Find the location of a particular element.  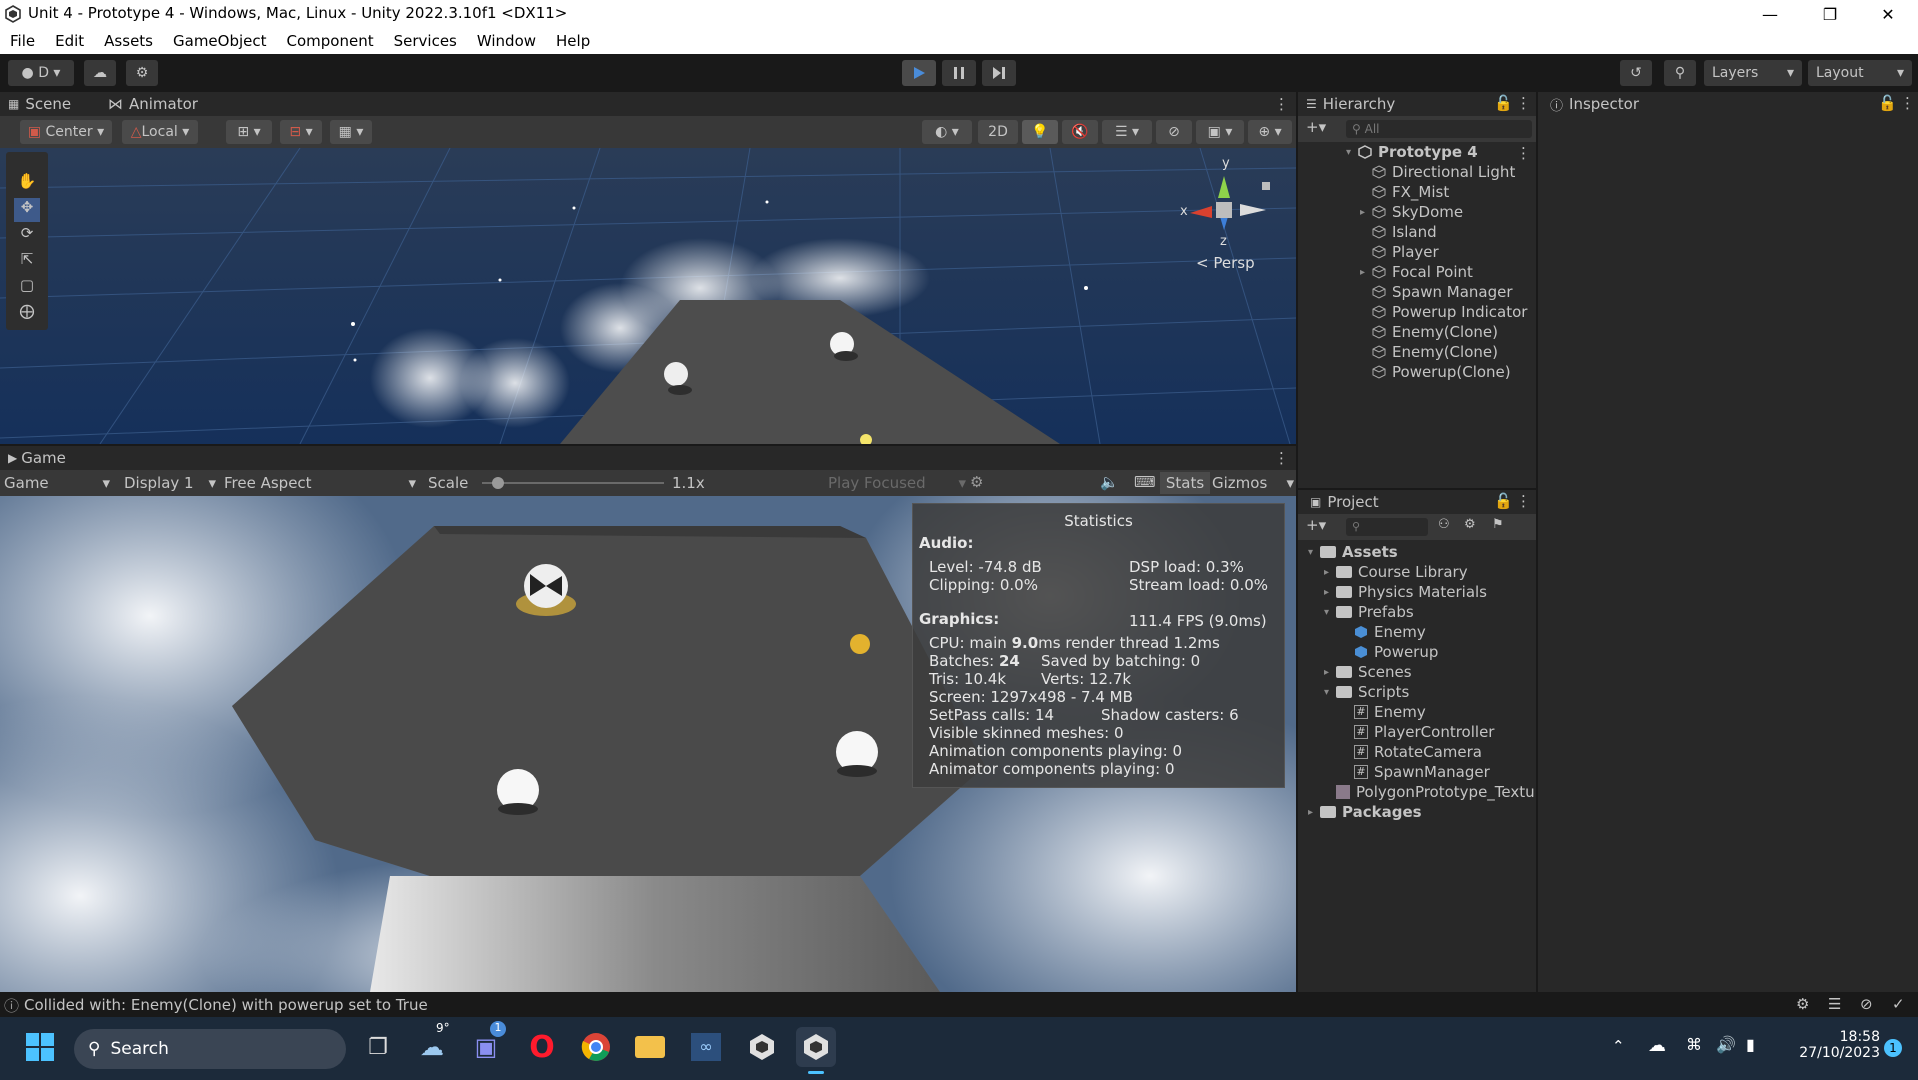

menu-component: Component is located at coordinates (330, 41).